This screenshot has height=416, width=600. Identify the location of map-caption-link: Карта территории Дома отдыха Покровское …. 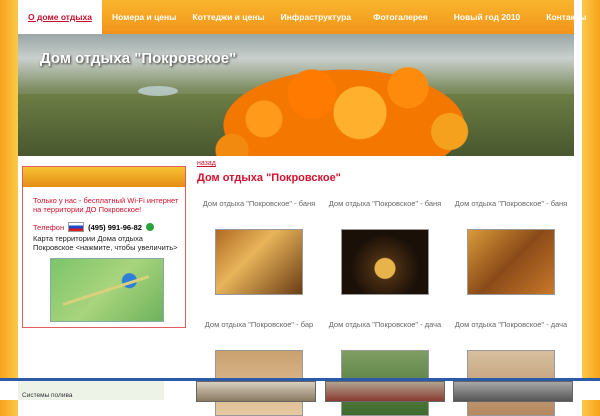
(104, 242).